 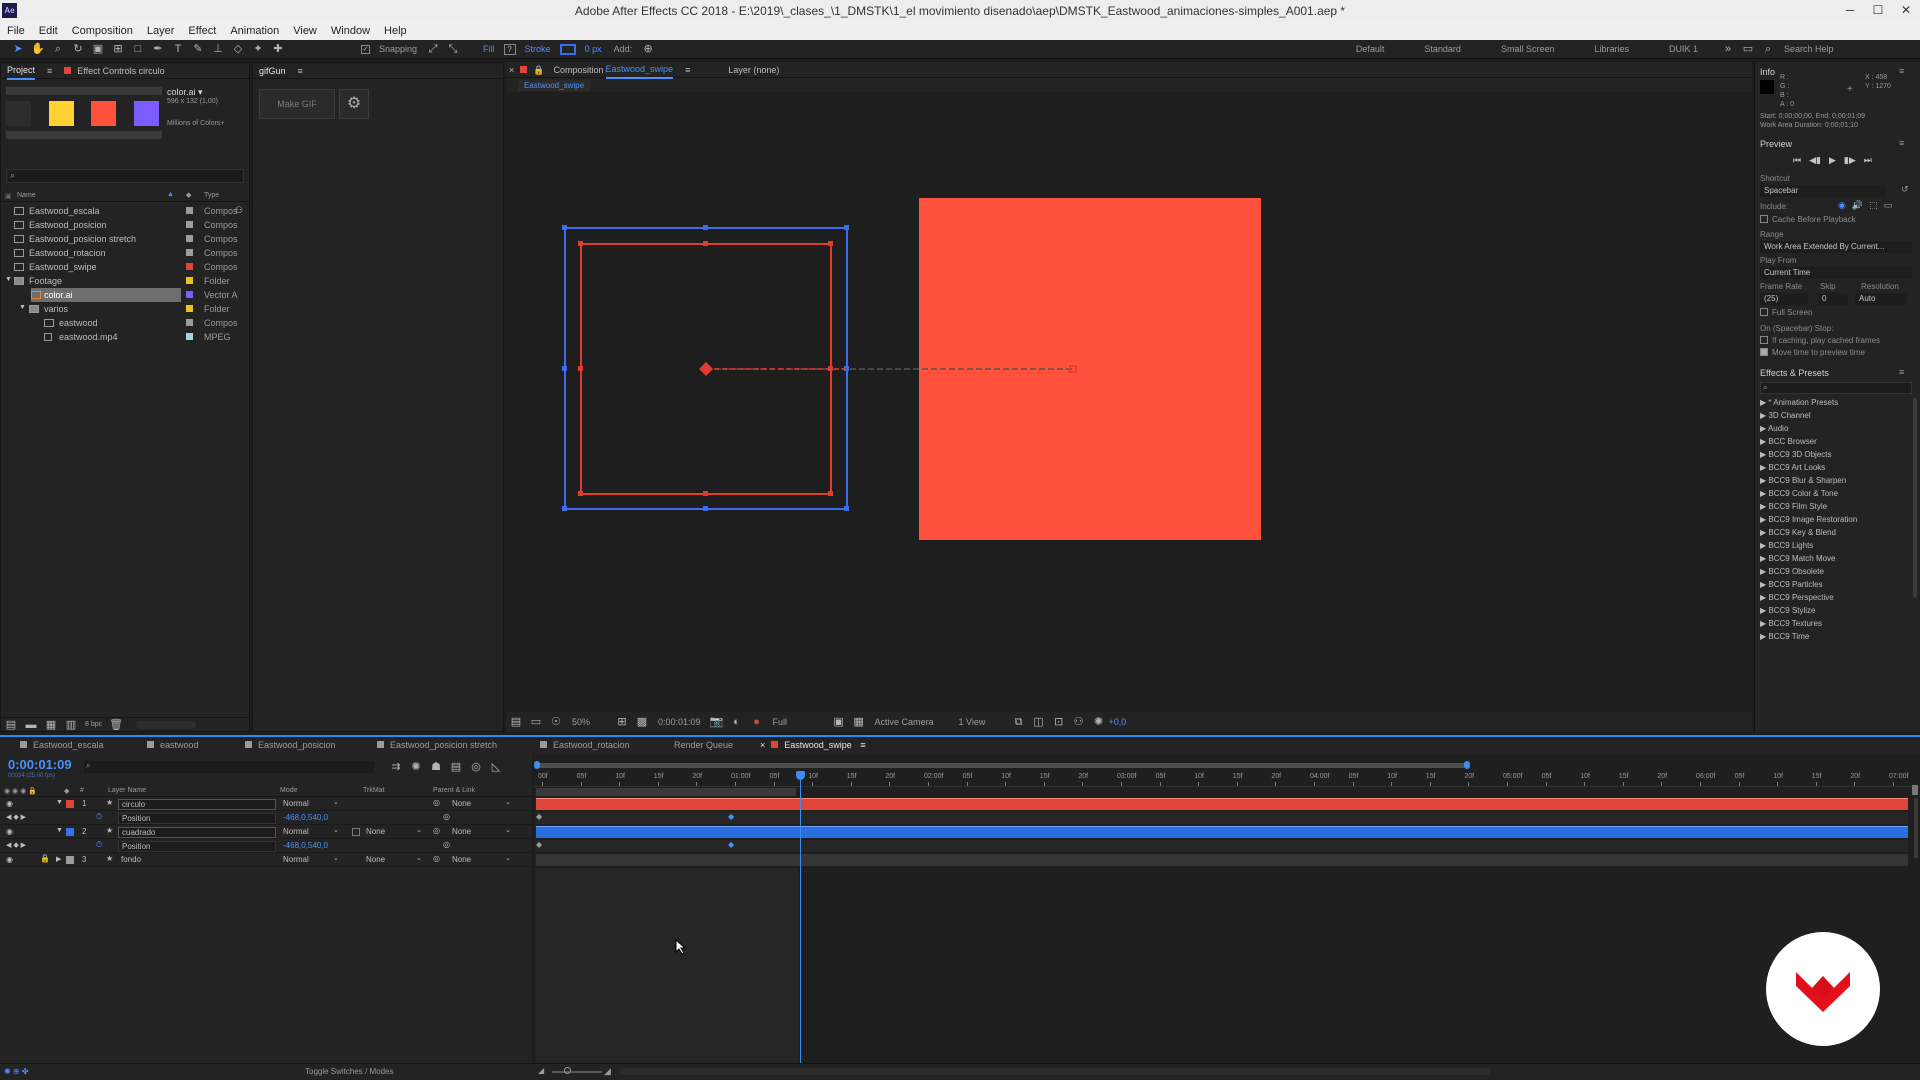 I want to click on region-of-interest-icon: ▭, so click(x=536, y=722).